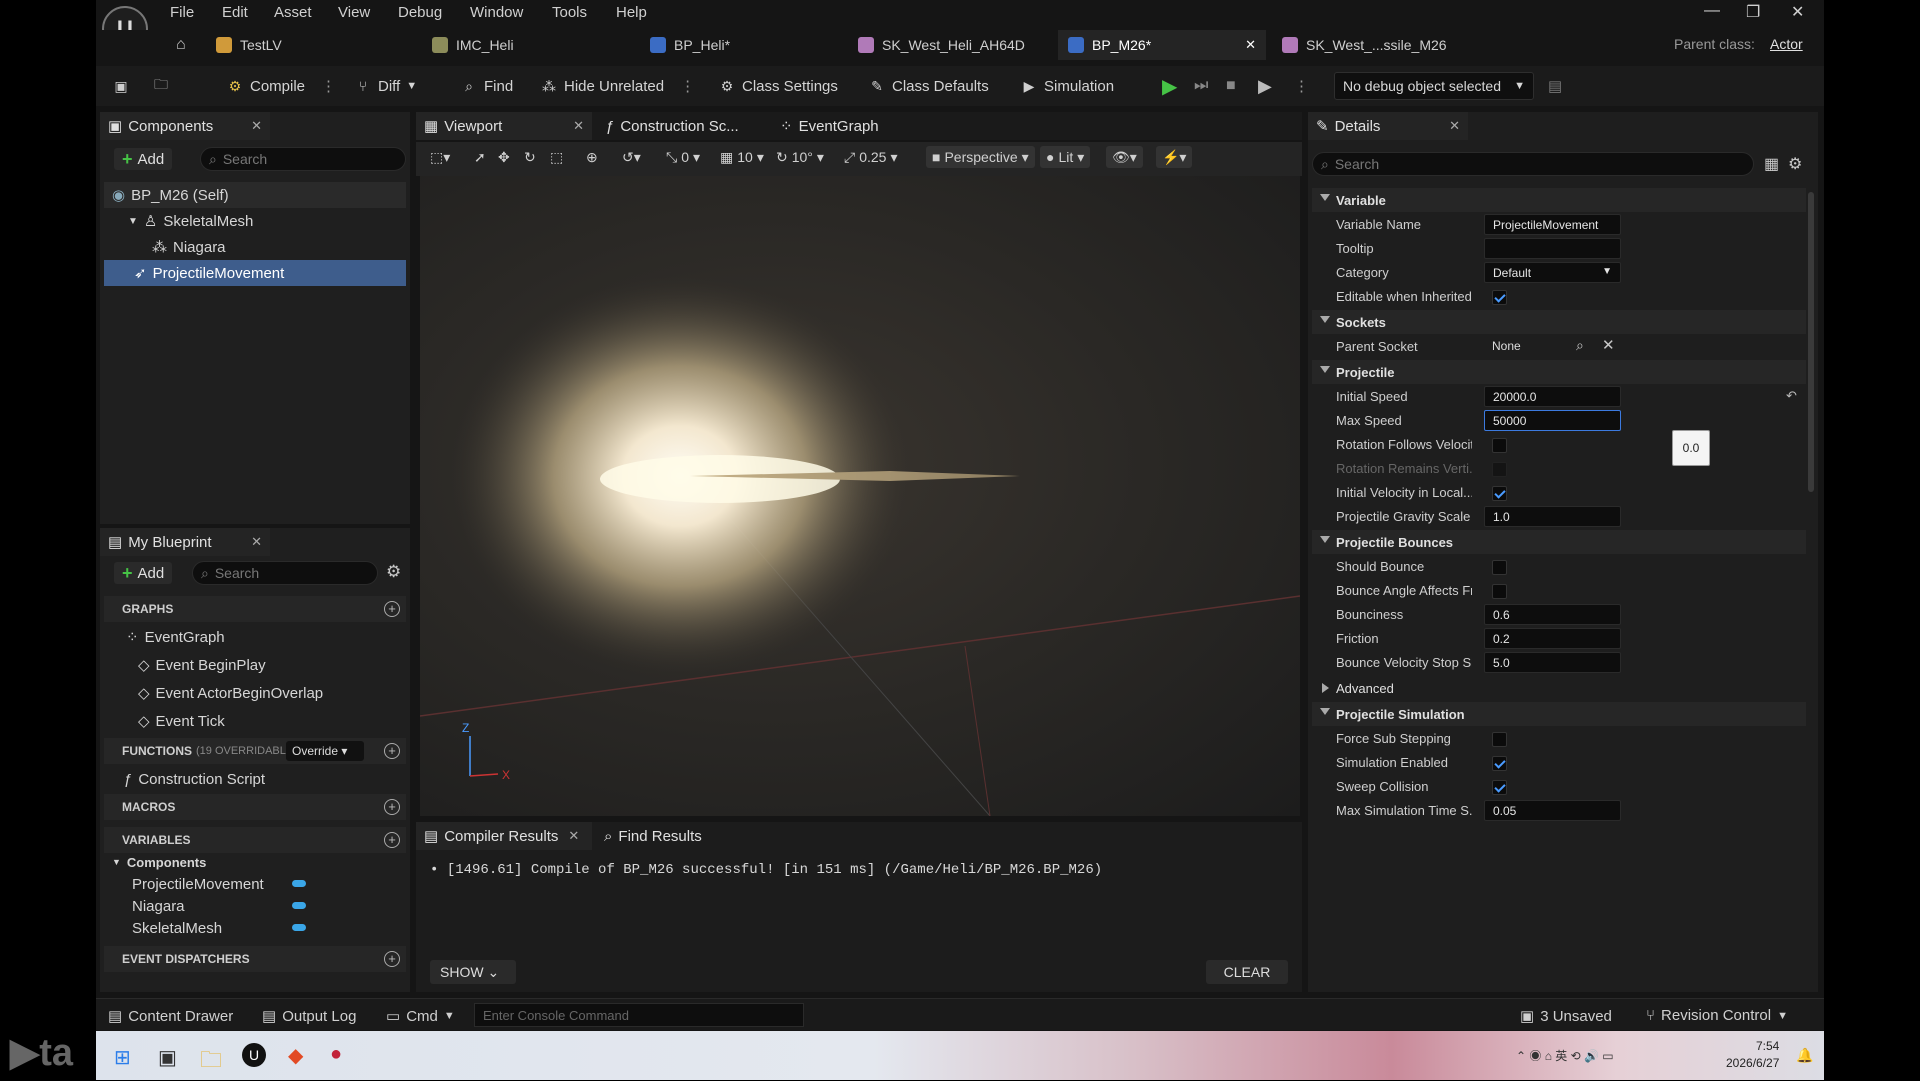  I want to click on simulation-enabled-checkbox, so click(1499, 763).